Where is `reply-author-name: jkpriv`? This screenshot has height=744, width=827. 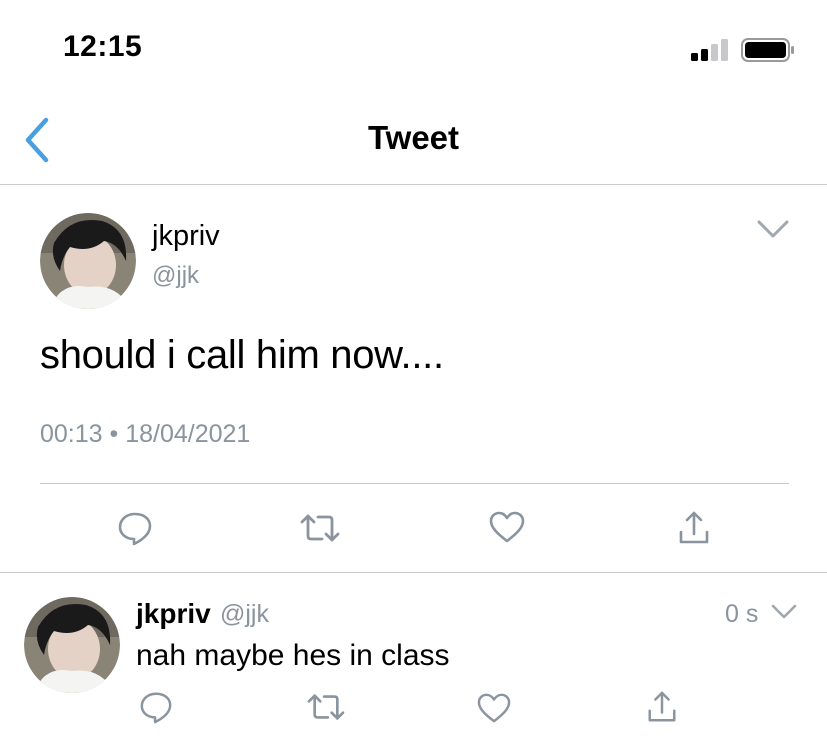 reply-author-name: jkpriv is located at coordinates (173, 614).